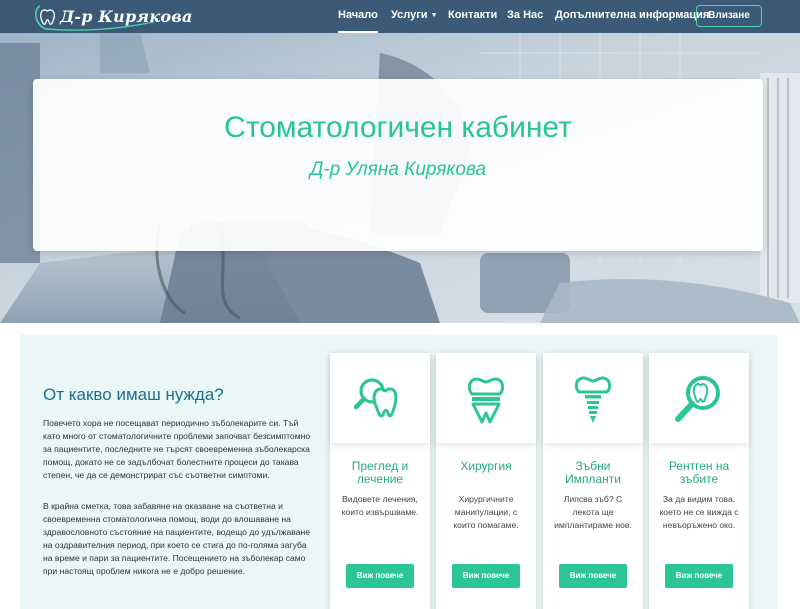  Describe the element at coordinates (380, 472) in the screenshot. I see `service-title: Преглед и лечение` at that location.